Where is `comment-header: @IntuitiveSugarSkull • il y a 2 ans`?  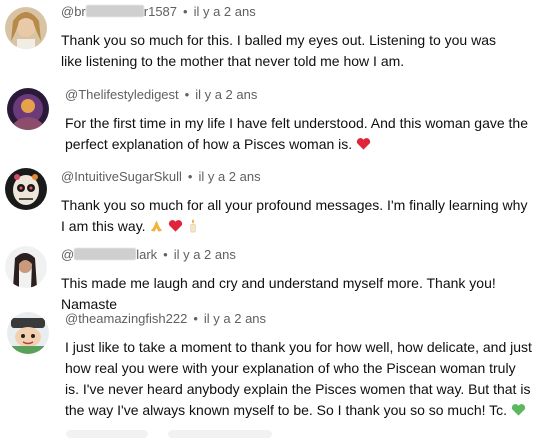
comment-header: @IntuitiveSugarSkull • il y a 2 ans is located at coordinates (161, 177).